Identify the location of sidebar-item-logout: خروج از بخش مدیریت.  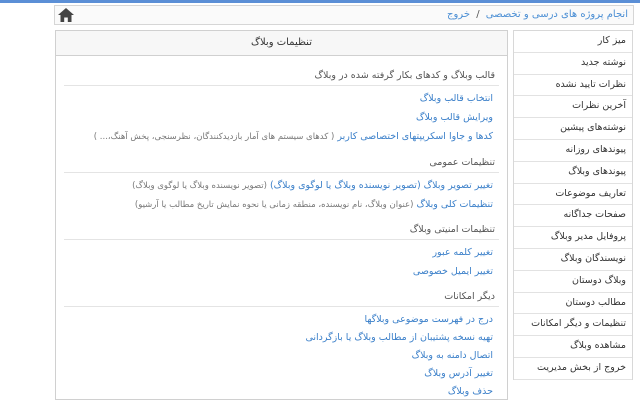
(573, 369).